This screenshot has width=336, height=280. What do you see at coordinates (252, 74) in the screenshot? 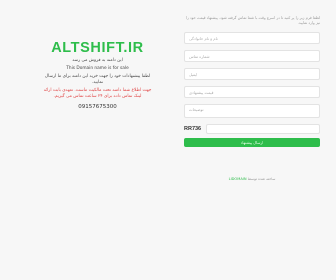
I see `email-field: ایمیل` at bounding box center [252, 74].